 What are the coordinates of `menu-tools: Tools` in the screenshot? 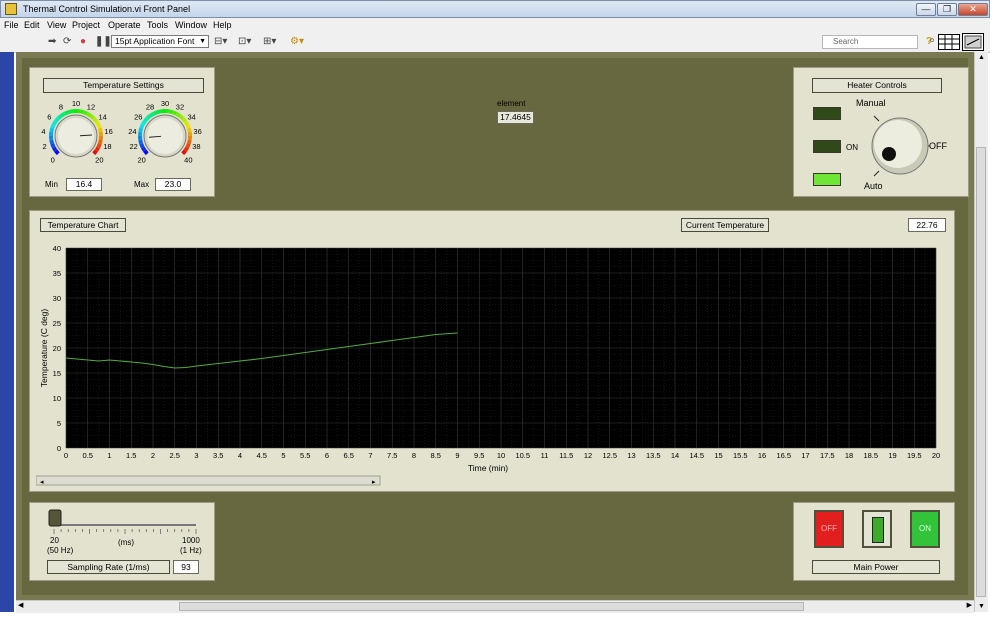 It's located at (157, 25).